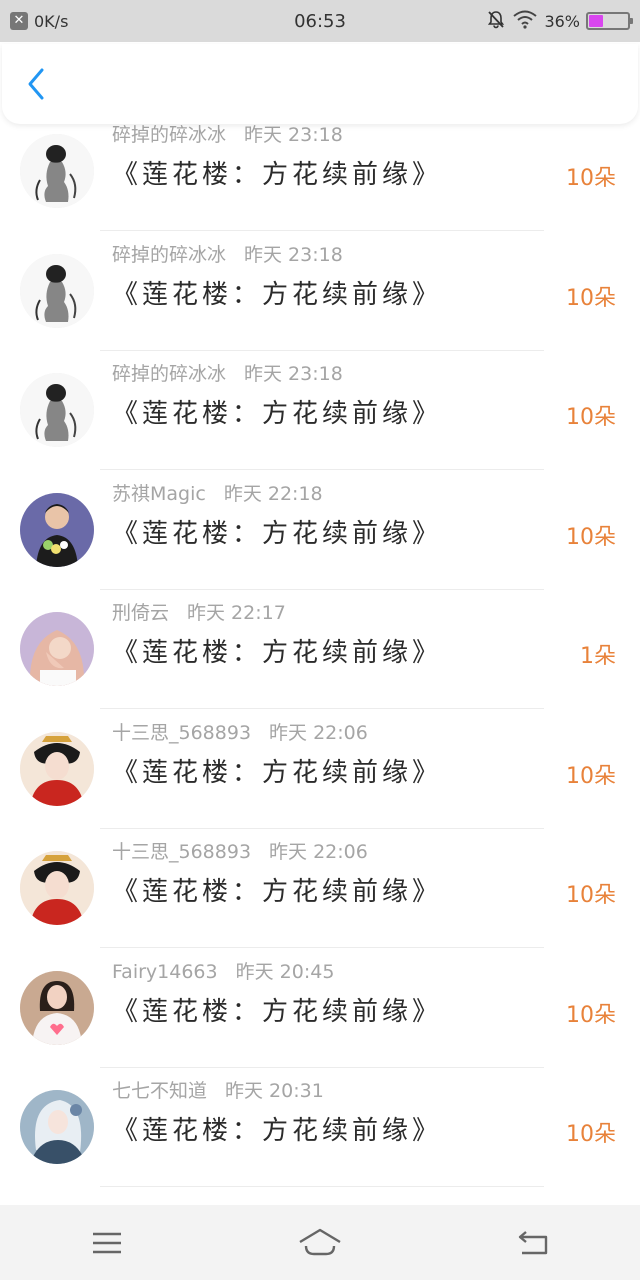  Describe the element at coordinates (223, 970) in the screenshot. I see `row-meta: Fairy14663 昨天 20:45` at that location.